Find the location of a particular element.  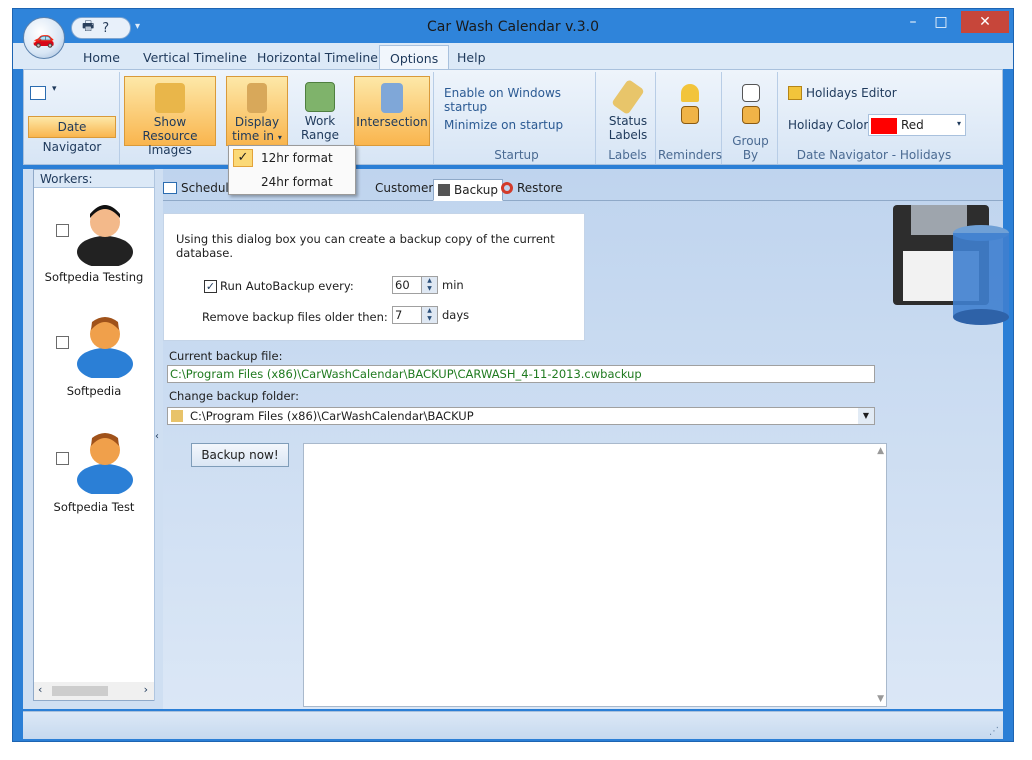

minimize-on-startup-button: Minimize on startup is located at coordinates (503, 125).